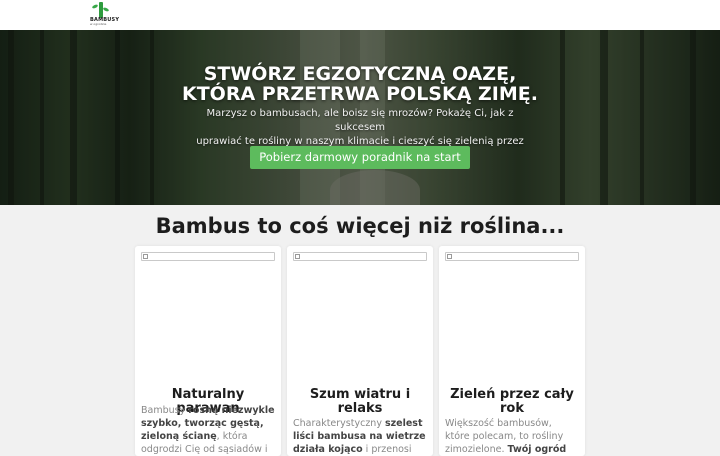  I want to click on logo-tagline: w ogrodzie, so click(98, 24).